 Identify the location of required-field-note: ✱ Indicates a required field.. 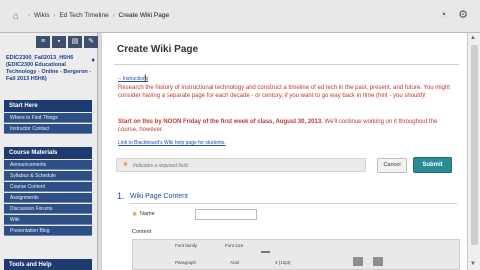
(241, 165).